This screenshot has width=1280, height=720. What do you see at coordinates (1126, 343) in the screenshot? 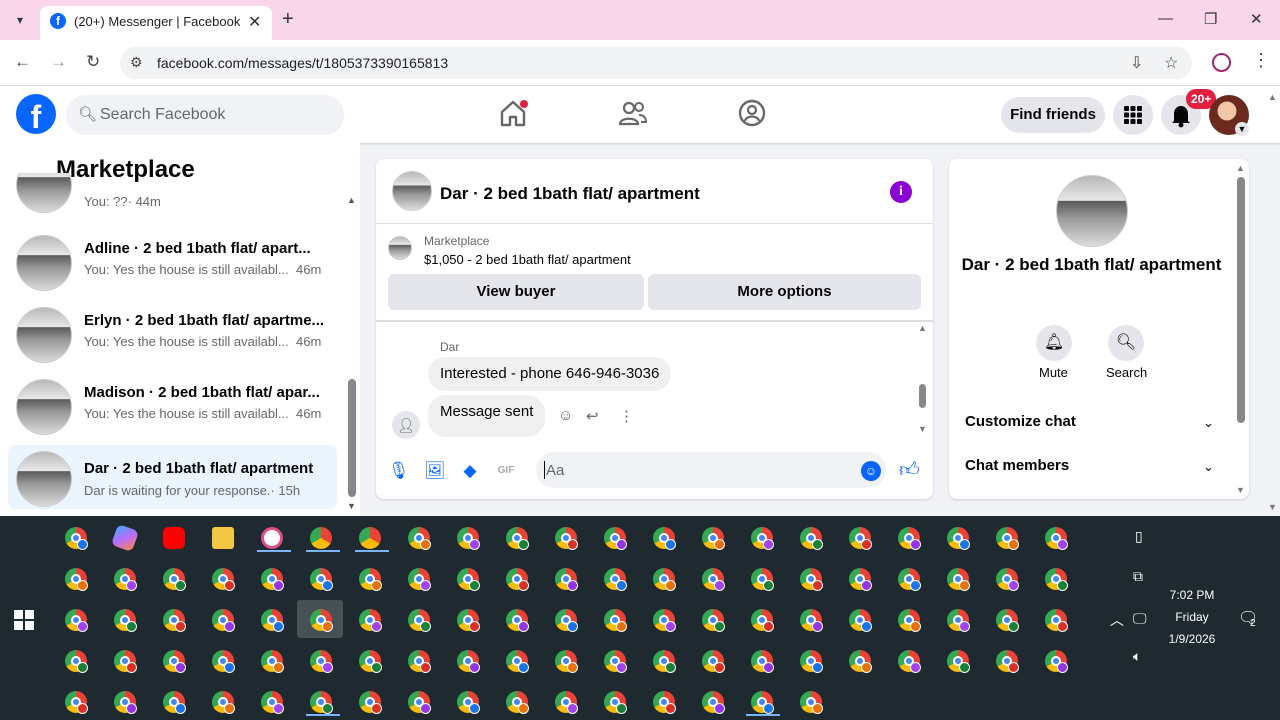
I see `search-button: 🔍︎` at bounding box center [1126, 343].